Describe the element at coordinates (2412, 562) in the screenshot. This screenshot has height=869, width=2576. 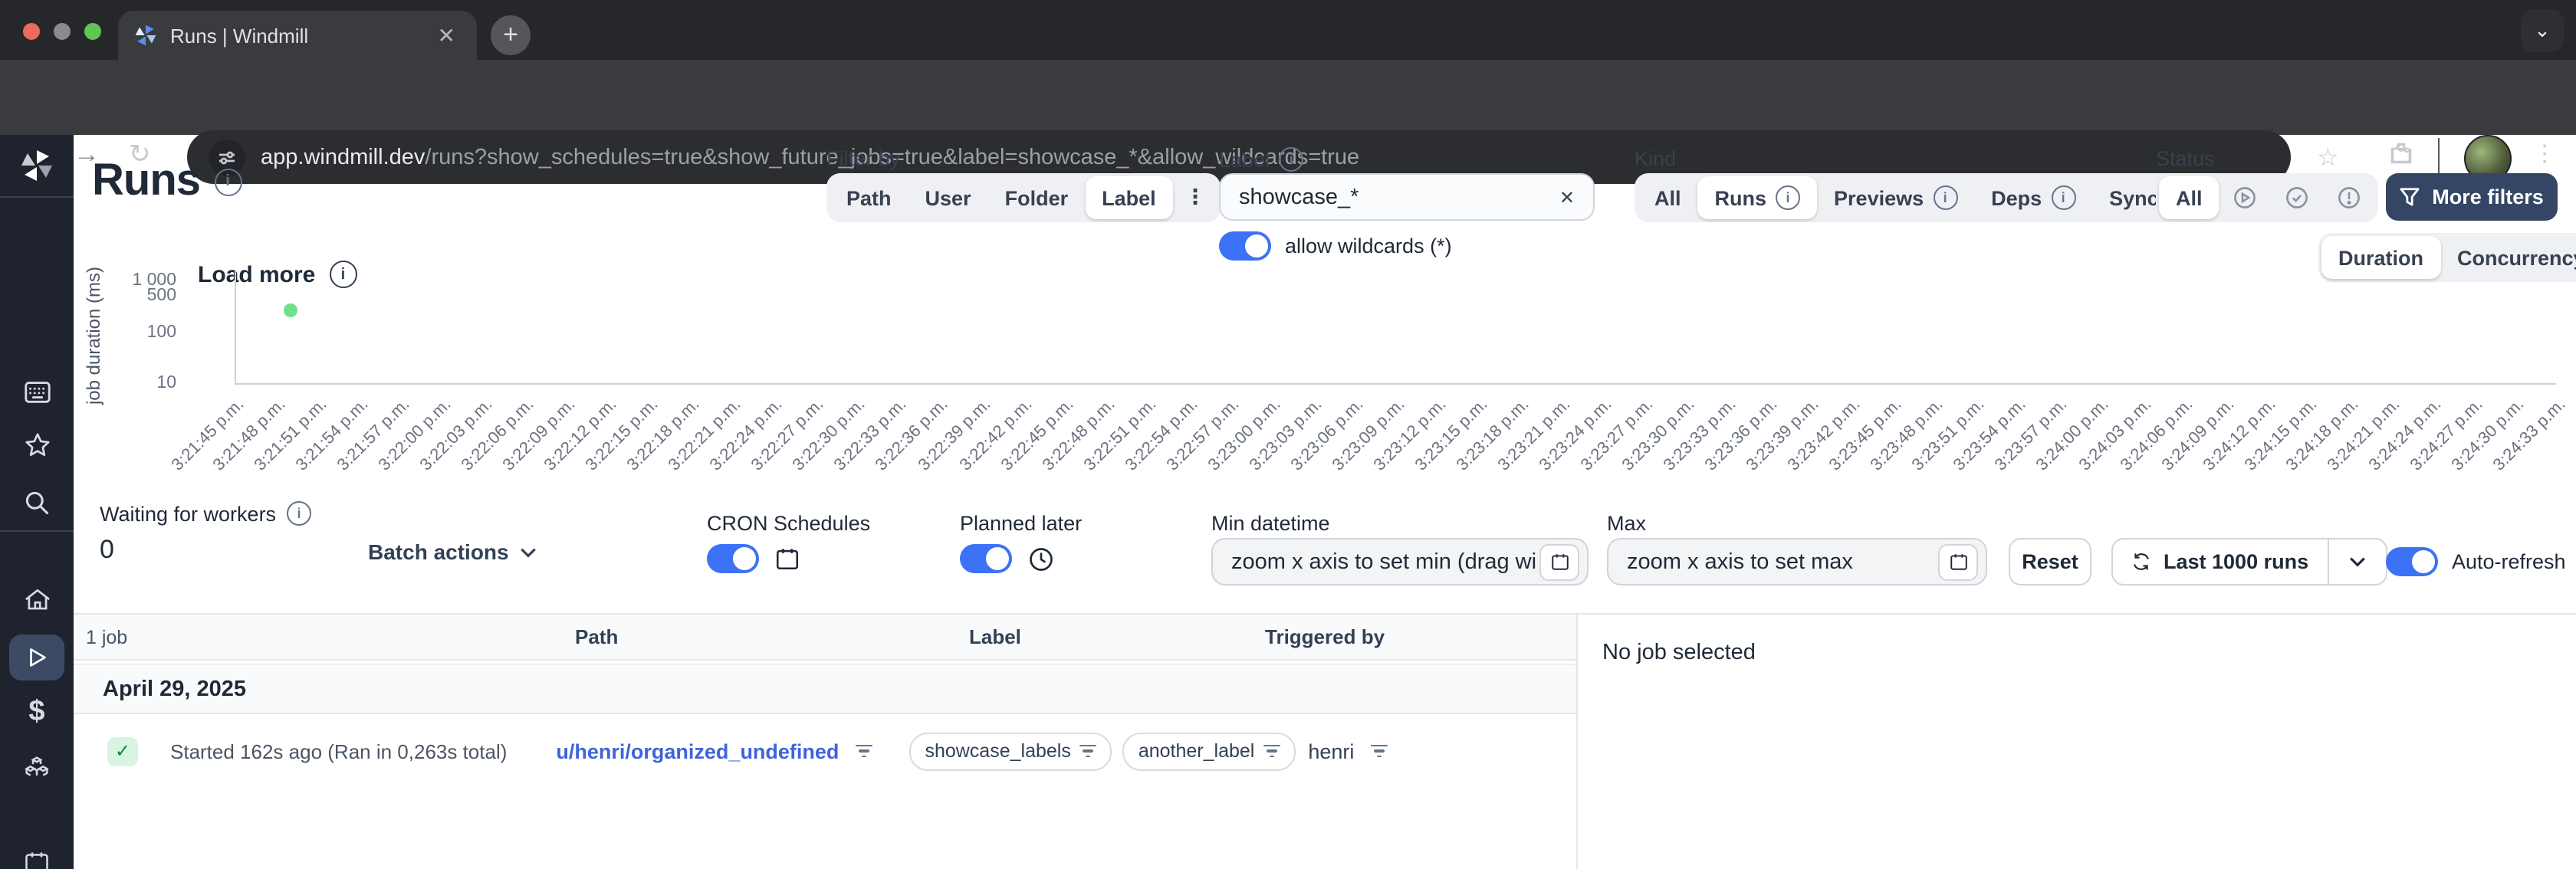
I see `auto-refresh-toggle` at that location.